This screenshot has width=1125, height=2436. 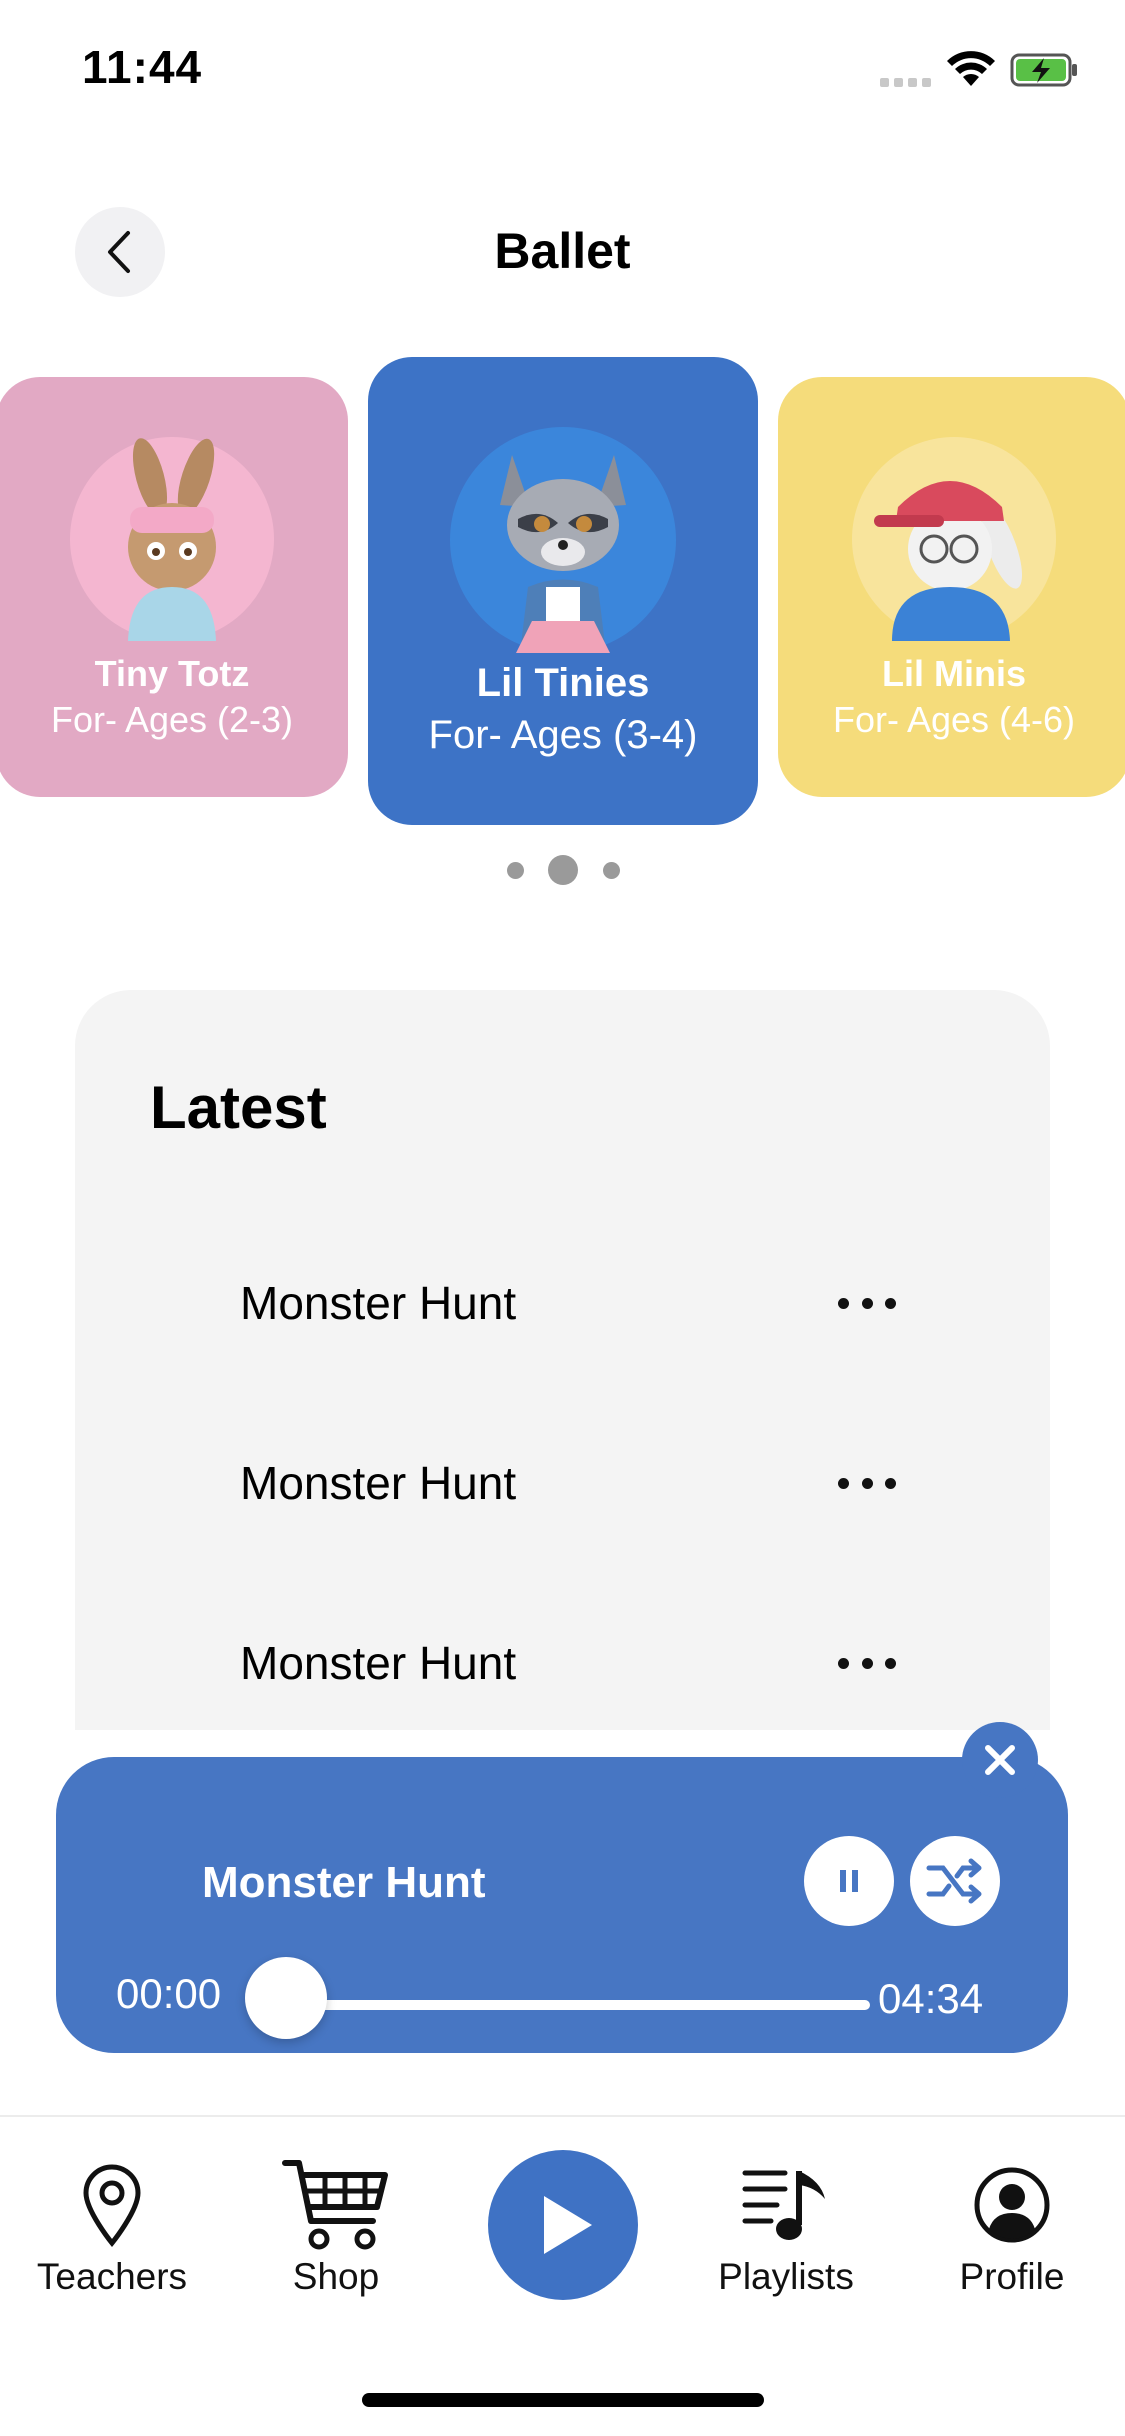 What do you see at coordinates (344, 1882) in the screenshot?
I see `now-playing-title: Monster Hunt` at bounding box center [344, 1882].